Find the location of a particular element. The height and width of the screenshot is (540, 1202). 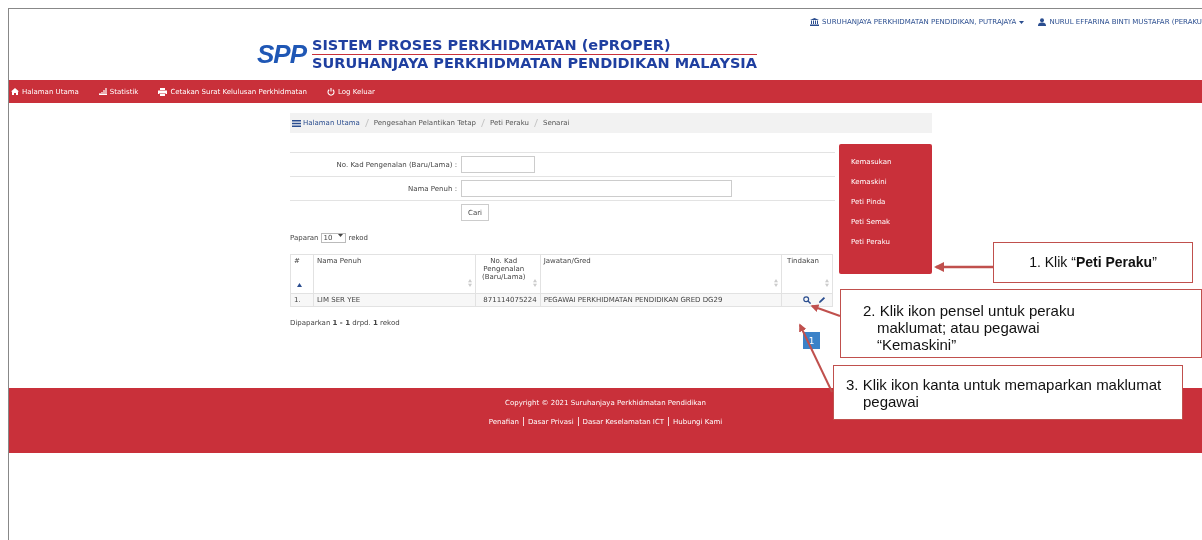

user-icon is located at coordinates (1042, 22).